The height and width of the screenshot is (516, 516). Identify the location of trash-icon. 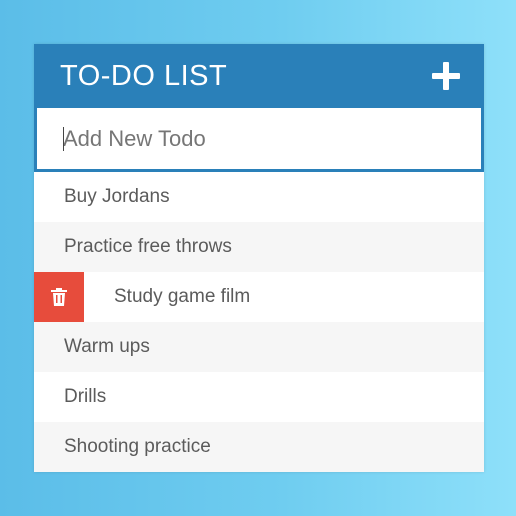
(59, 297).